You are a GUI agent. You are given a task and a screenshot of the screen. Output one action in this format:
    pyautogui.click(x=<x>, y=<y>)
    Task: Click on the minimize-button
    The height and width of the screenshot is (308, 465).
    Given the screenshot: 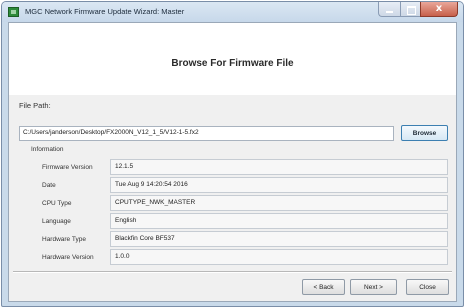 What is the action you would take?
    pyautogui.click(x=389, y=9)
    